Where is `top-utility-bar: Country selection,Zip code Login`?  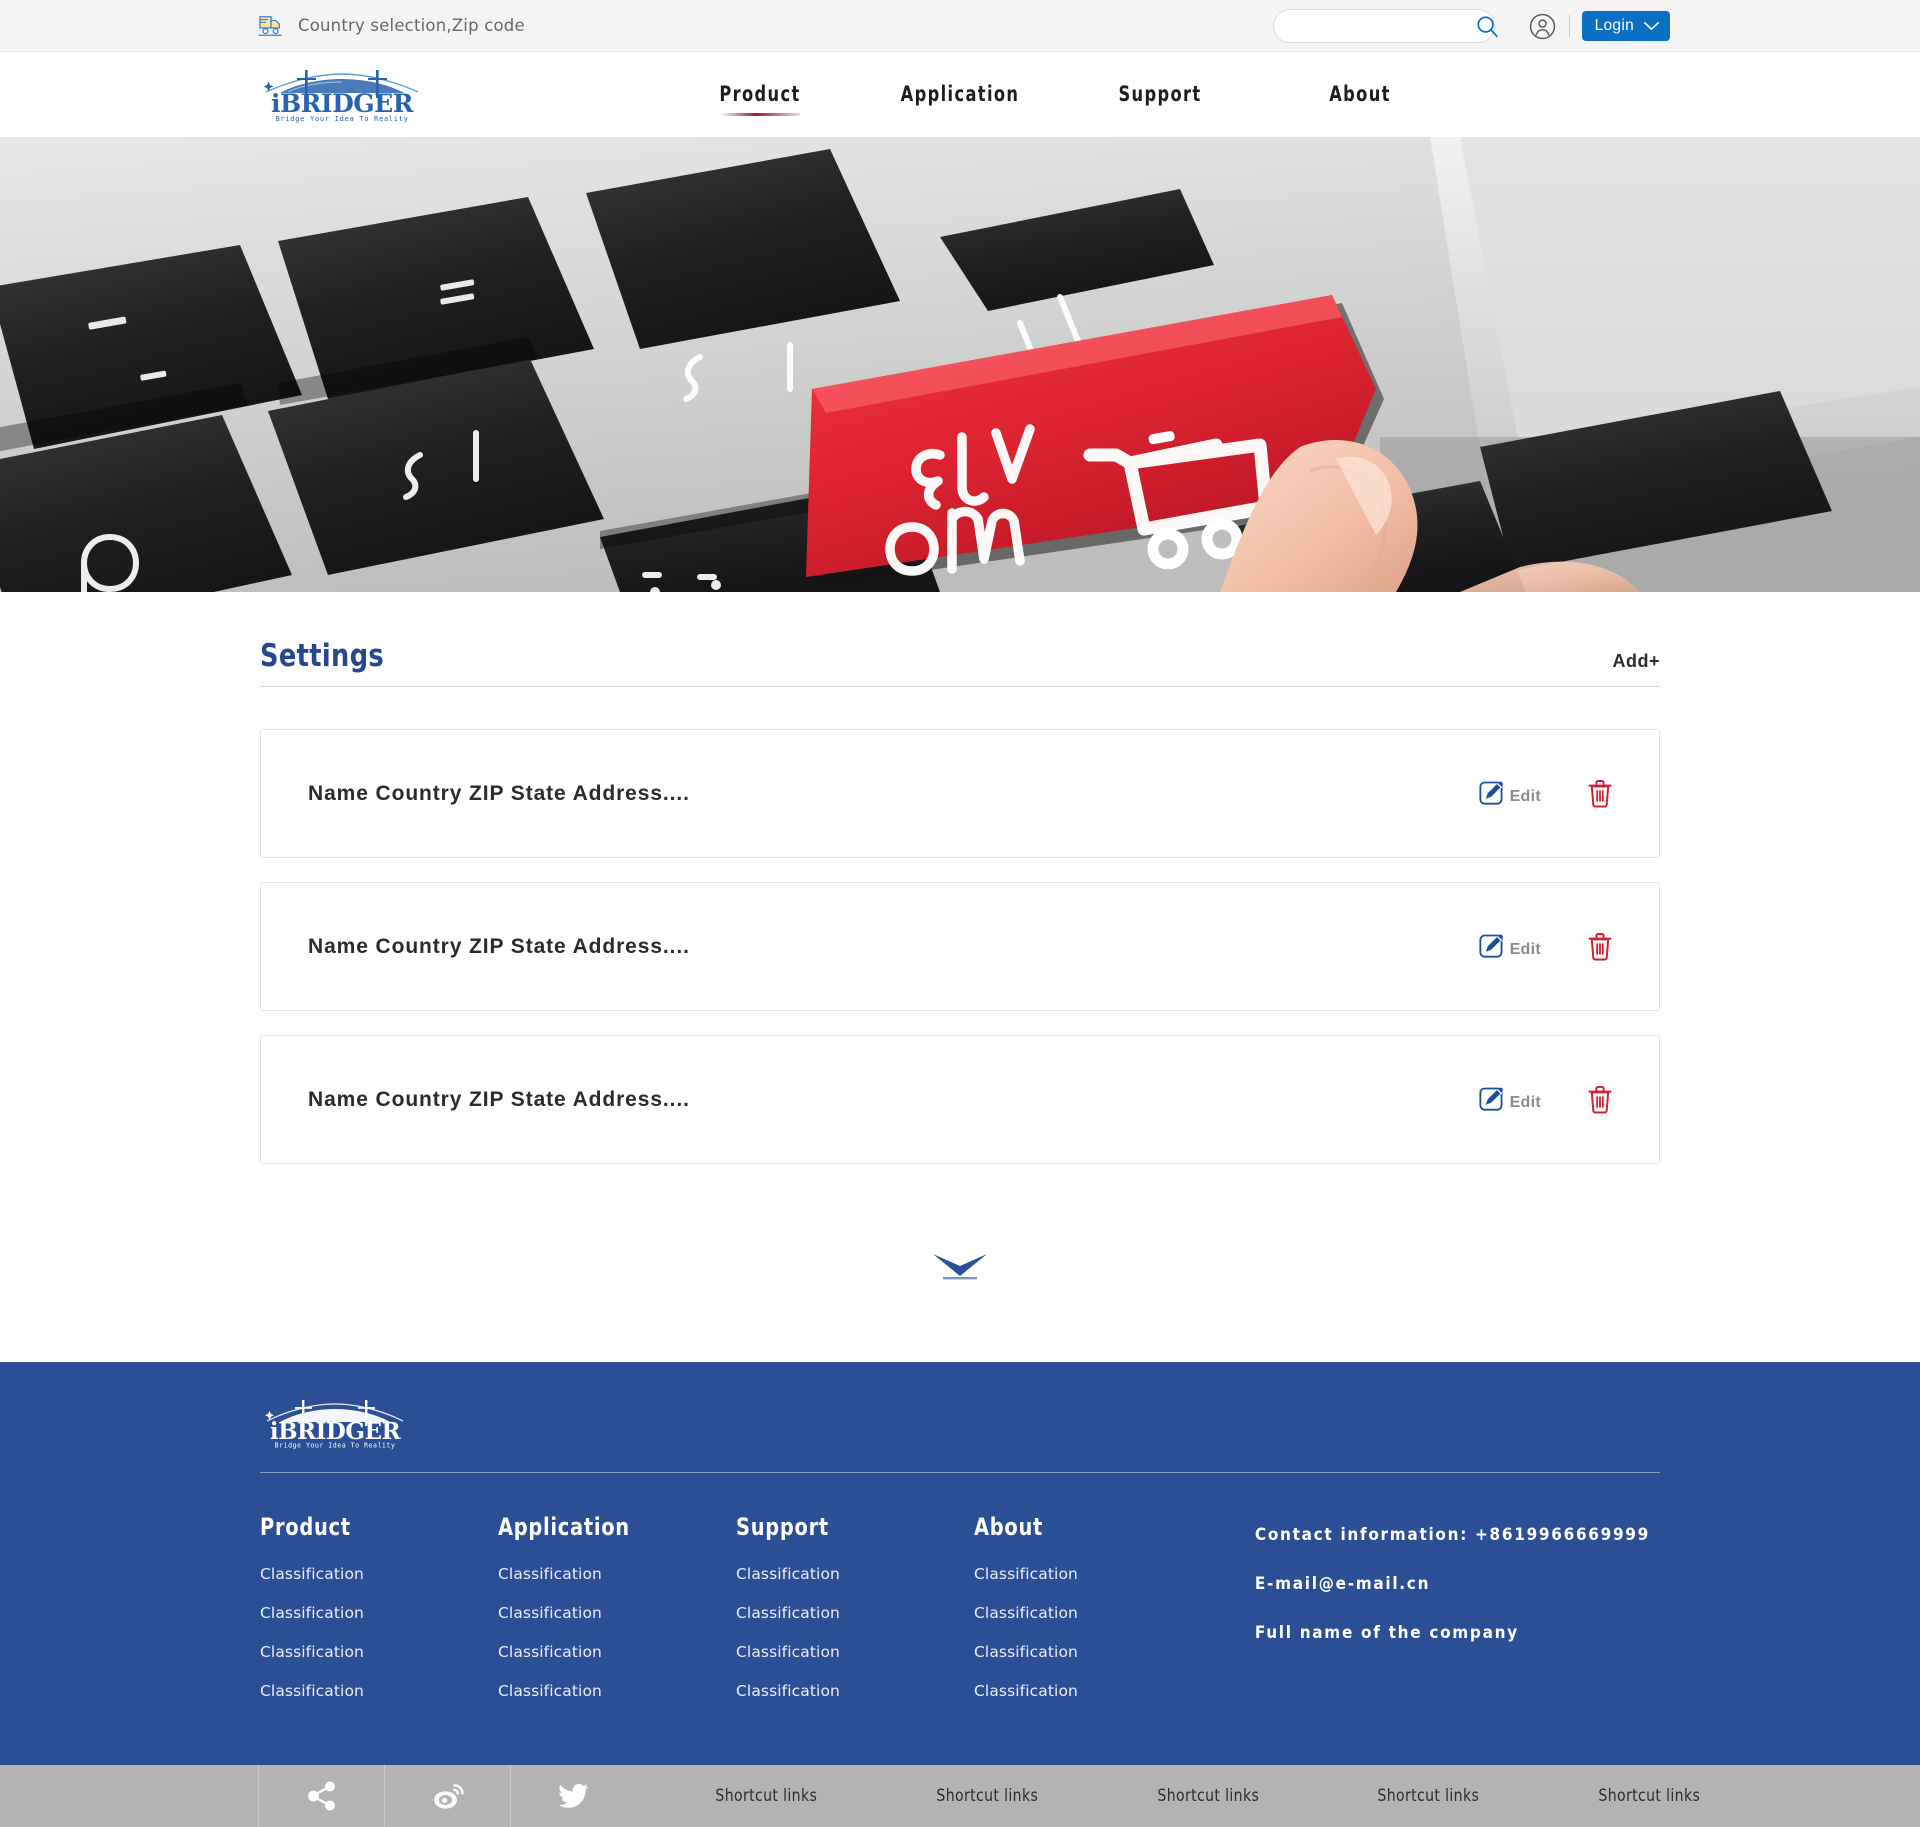
top-utility-bar: Country selection,Zip code Login is located at coordinates (960, 26).